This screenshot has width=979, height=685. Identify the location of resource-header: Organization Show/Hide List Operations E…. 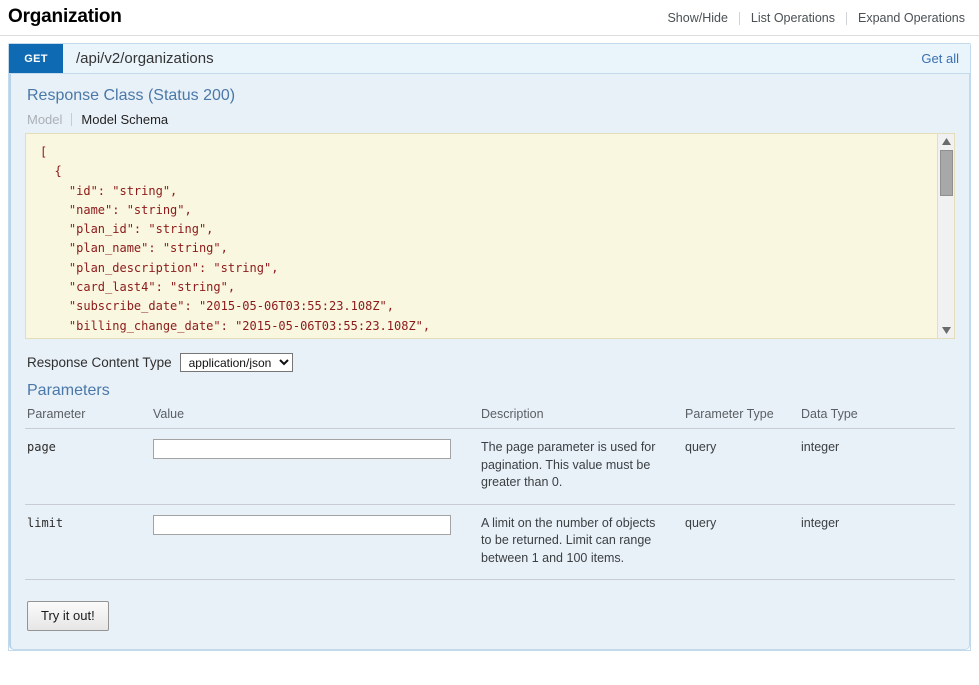
(489, 18).